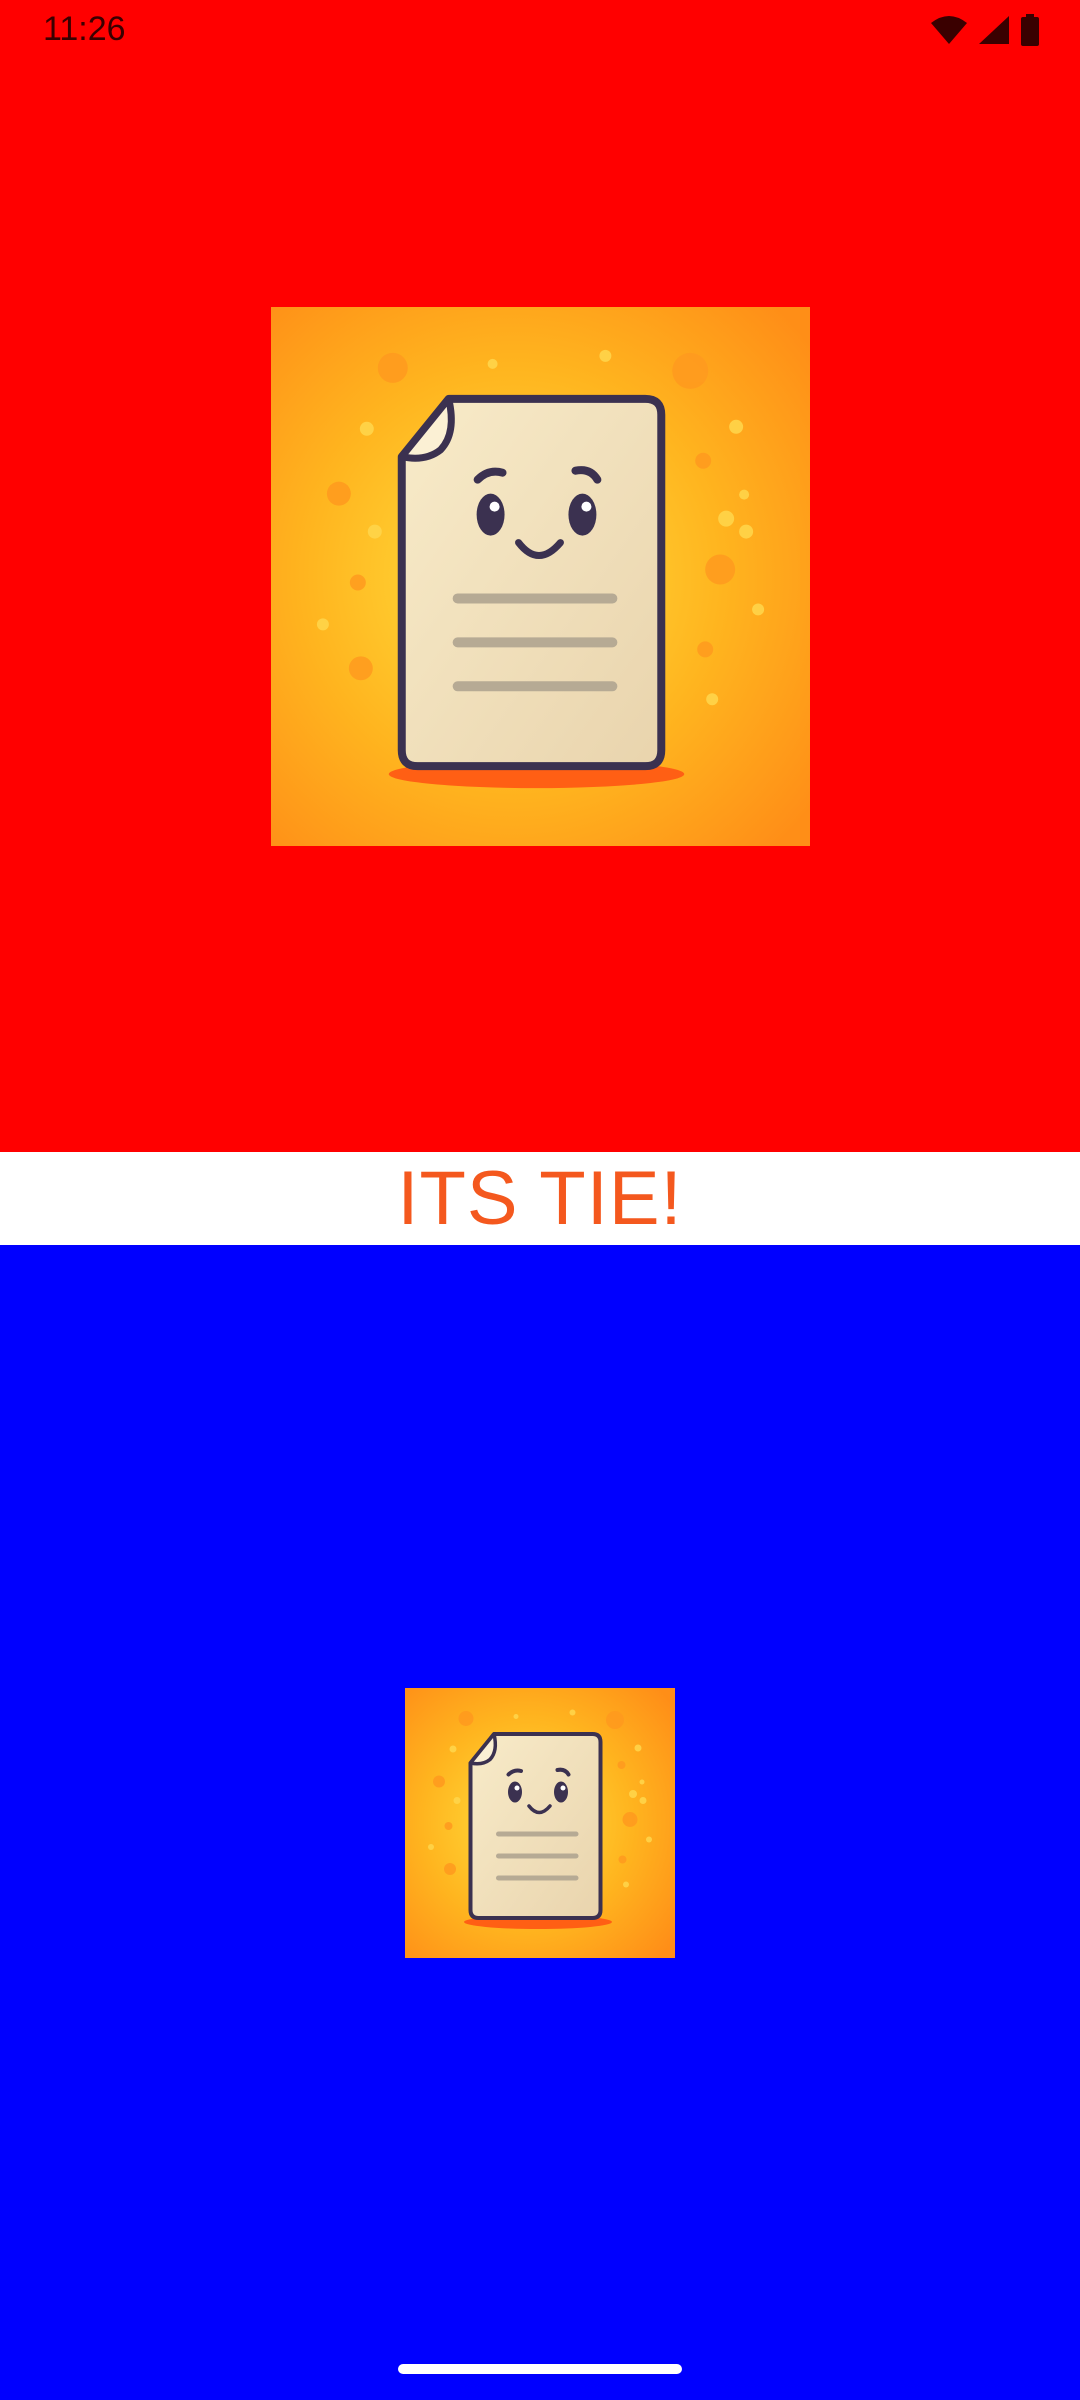  I want to click on gesture-nav-handle, so click(540, 2369).